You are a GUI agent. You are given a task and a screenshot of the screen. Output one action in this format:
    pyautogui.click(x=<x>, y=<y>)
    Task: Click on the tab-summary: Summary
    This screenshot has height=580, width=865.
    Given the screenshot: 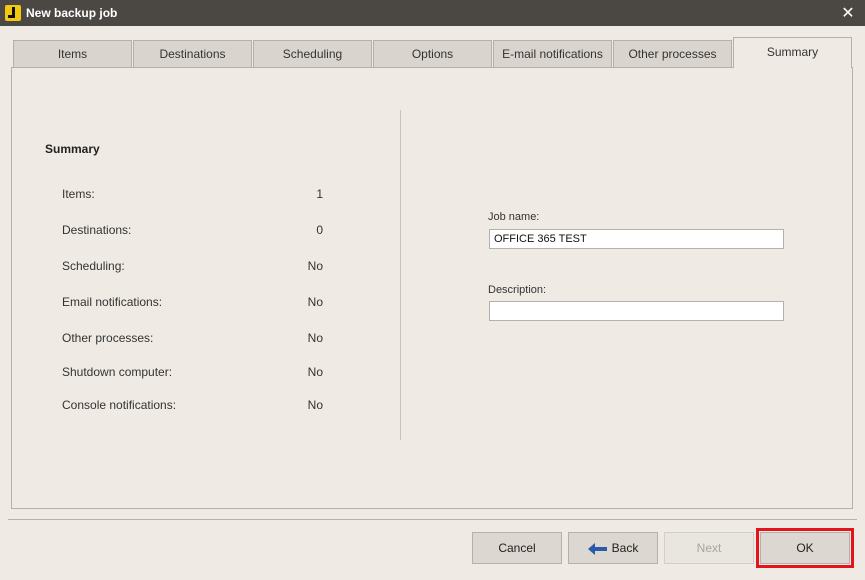 What is the action you would take?
    pyautogui.click(x=792, y=52)
    